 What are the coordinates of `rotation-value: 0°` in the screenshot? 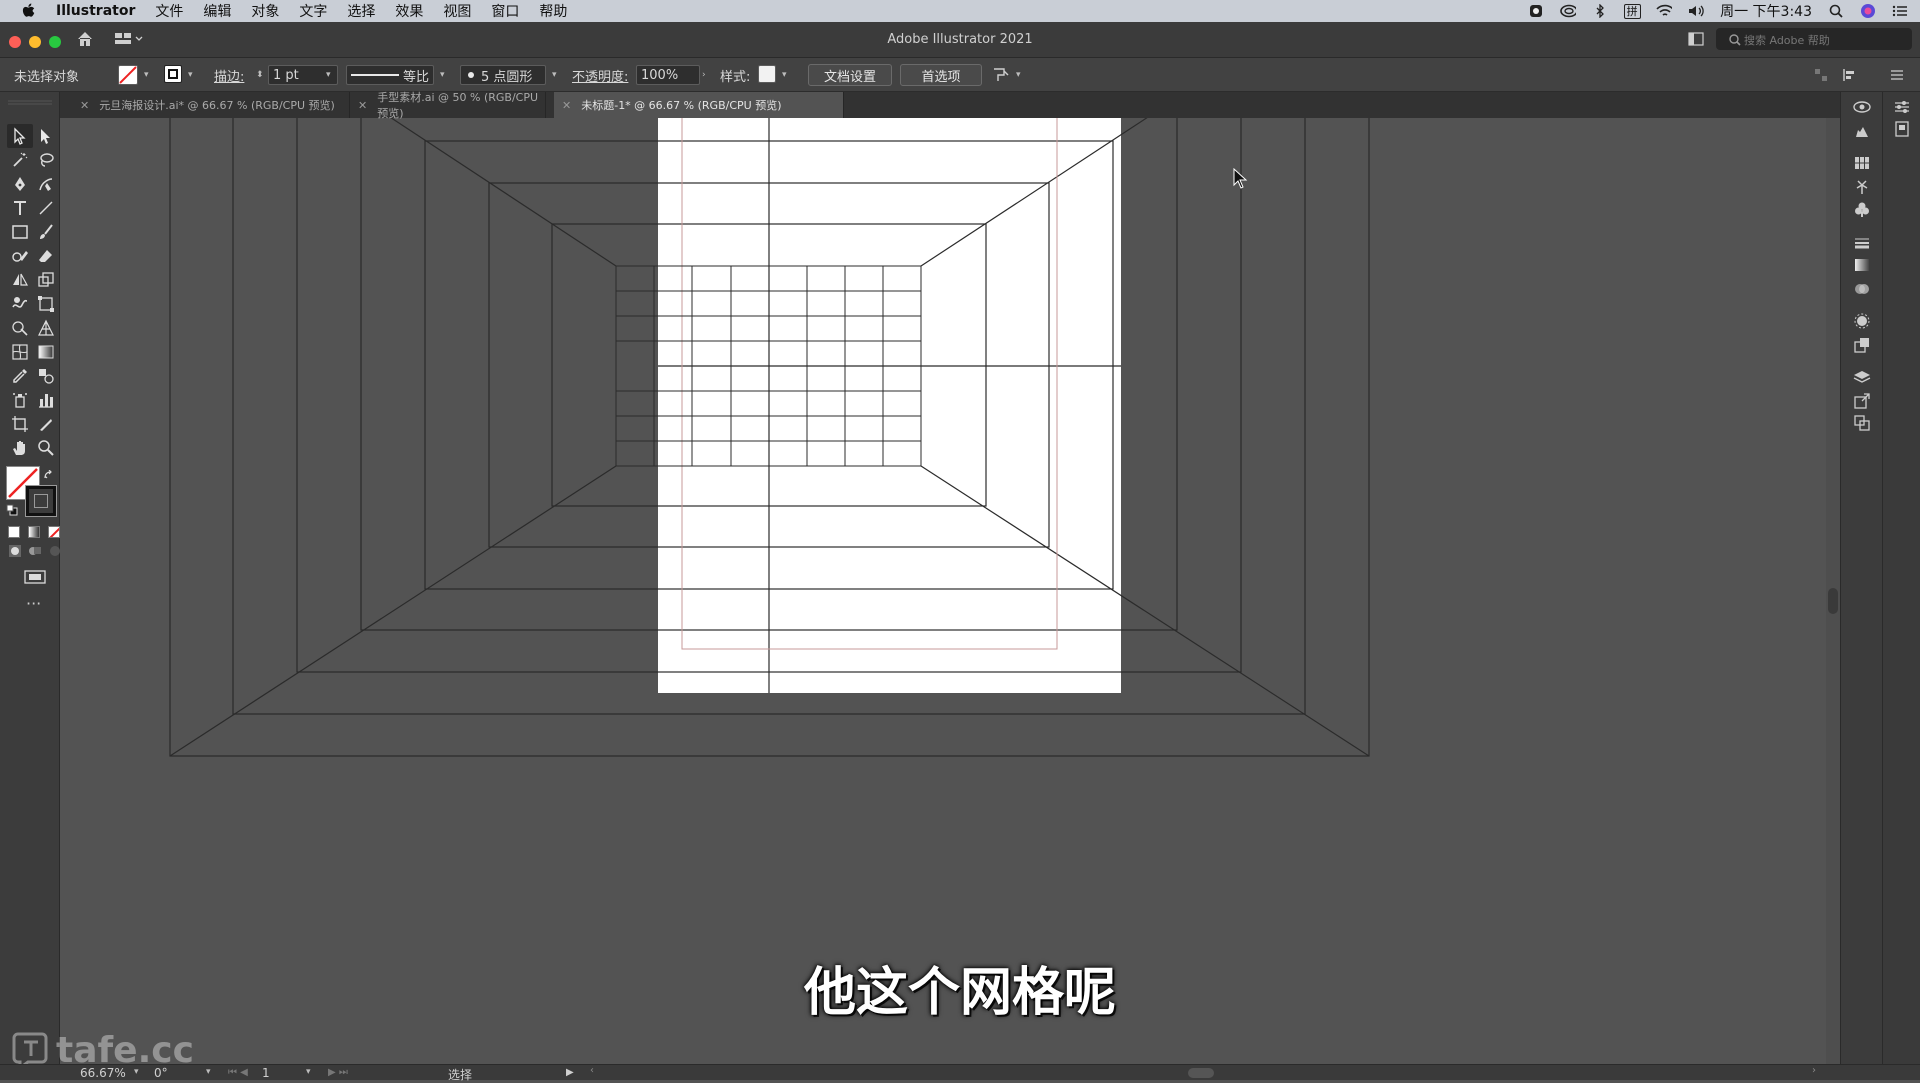 It's located at (161, 1073).